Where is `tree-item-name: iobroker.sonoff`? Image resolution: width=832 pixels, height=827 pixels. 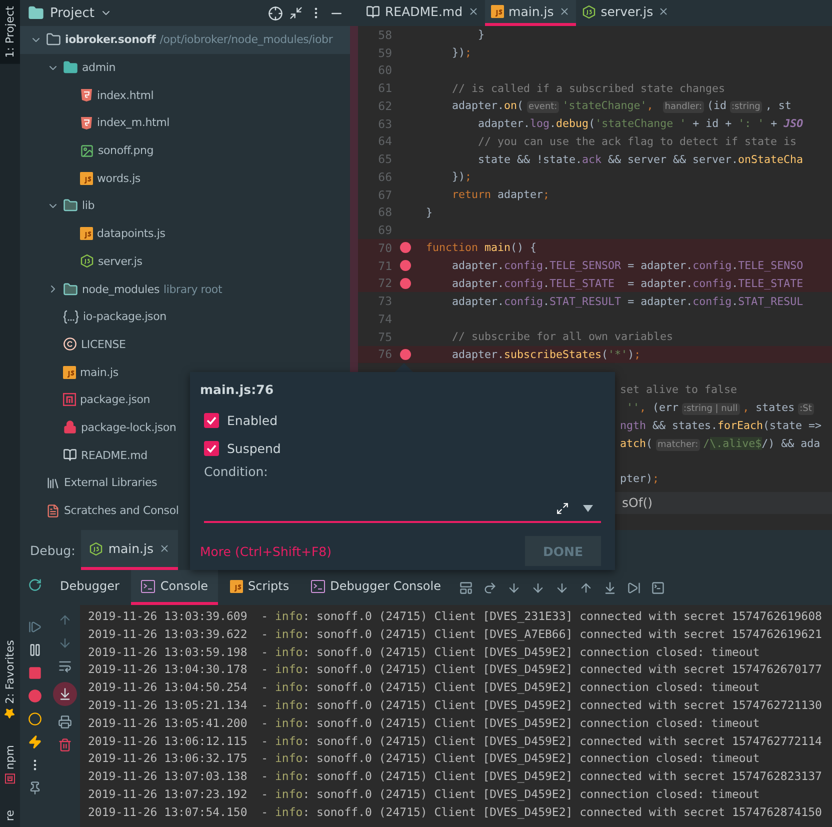 tree-item-name: iobroker.sonoff is located at coordinates (110, 39).